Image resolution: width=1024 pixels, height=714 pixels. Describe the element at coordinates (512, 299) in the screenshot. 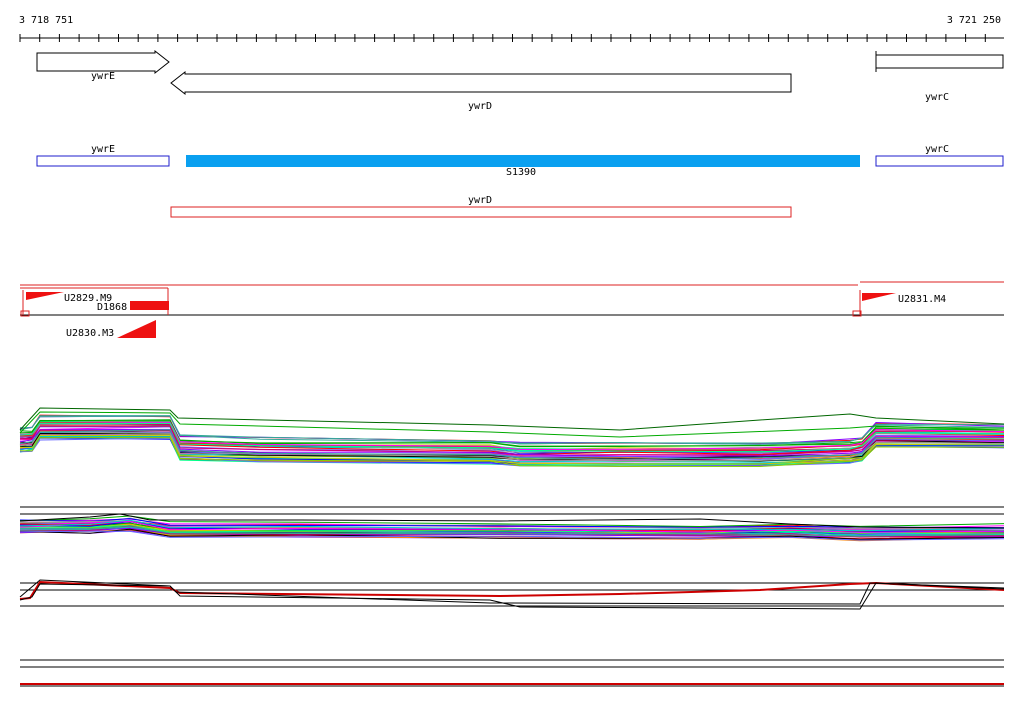

I see `feature-track` at that location.